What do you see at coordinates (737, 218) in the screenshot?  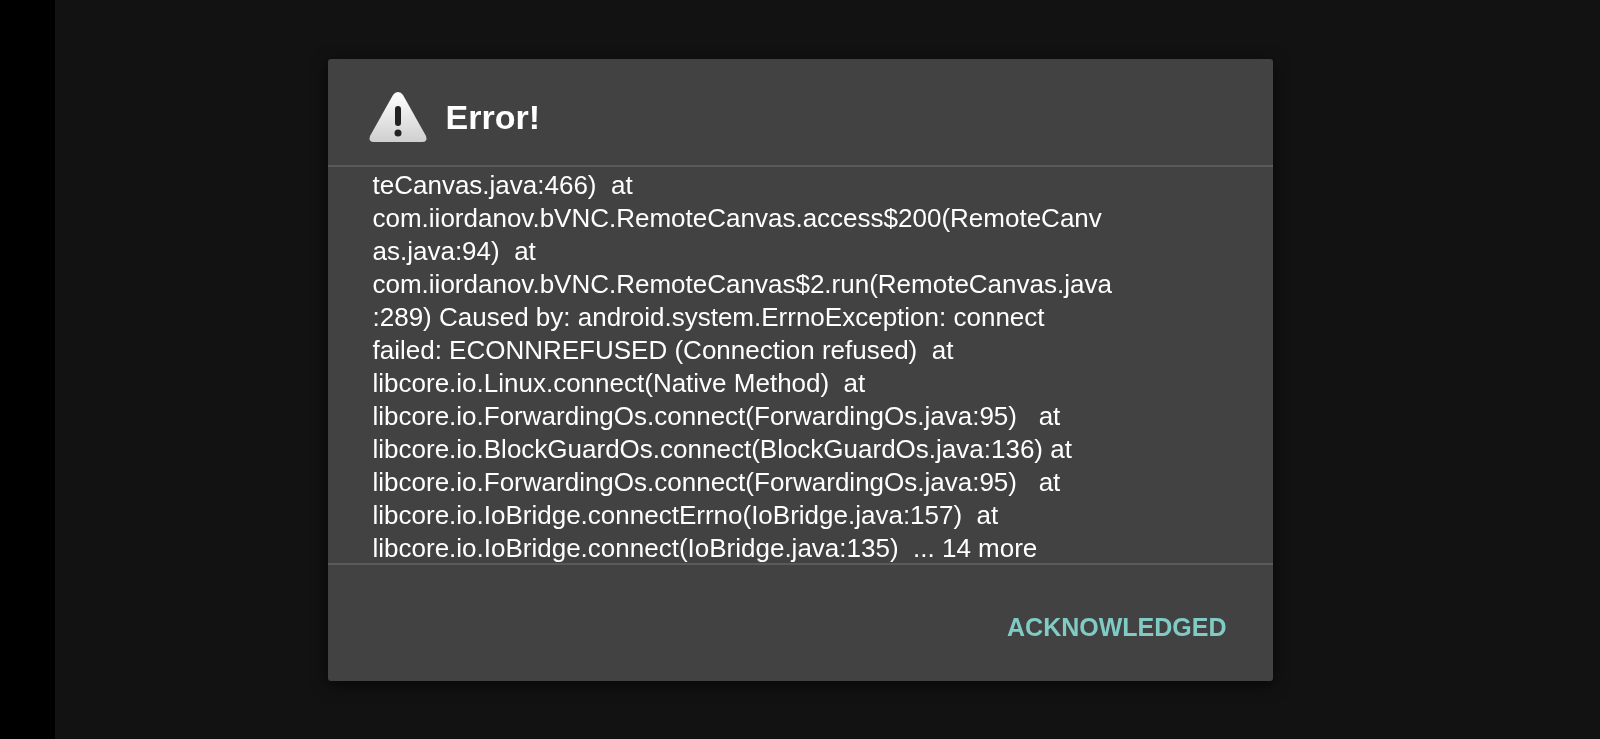 I see `error-message-line: com.iiordanov.bVNC.RemoteCanvas.access$200(RemoteCanv` at bounding box center [737, 218].